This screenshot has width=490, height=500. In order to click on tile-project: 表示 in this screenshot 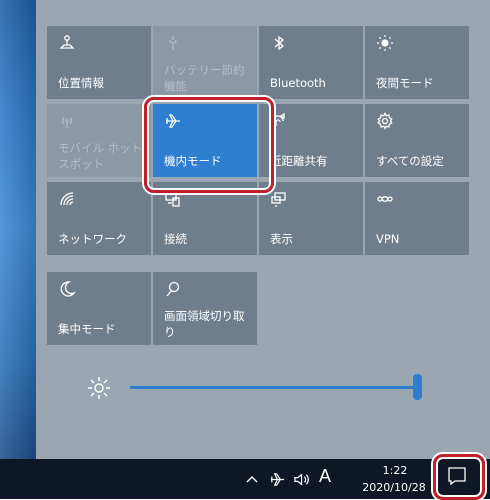, I will do `click(311, 218)`.